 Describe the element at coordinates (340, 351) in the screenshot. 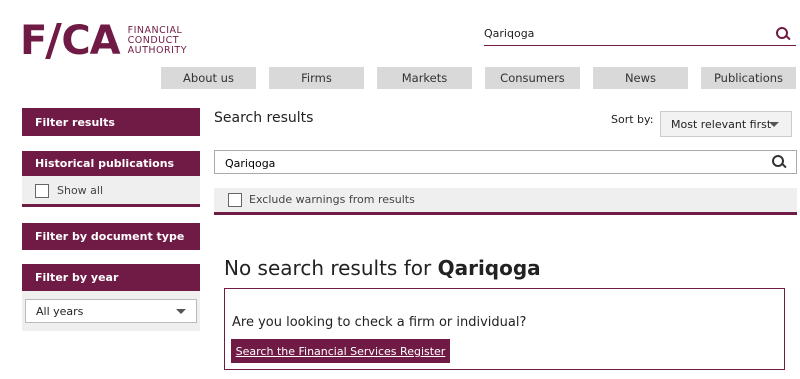

I see `search-register-button: Search the Financial Services Register` at that location.